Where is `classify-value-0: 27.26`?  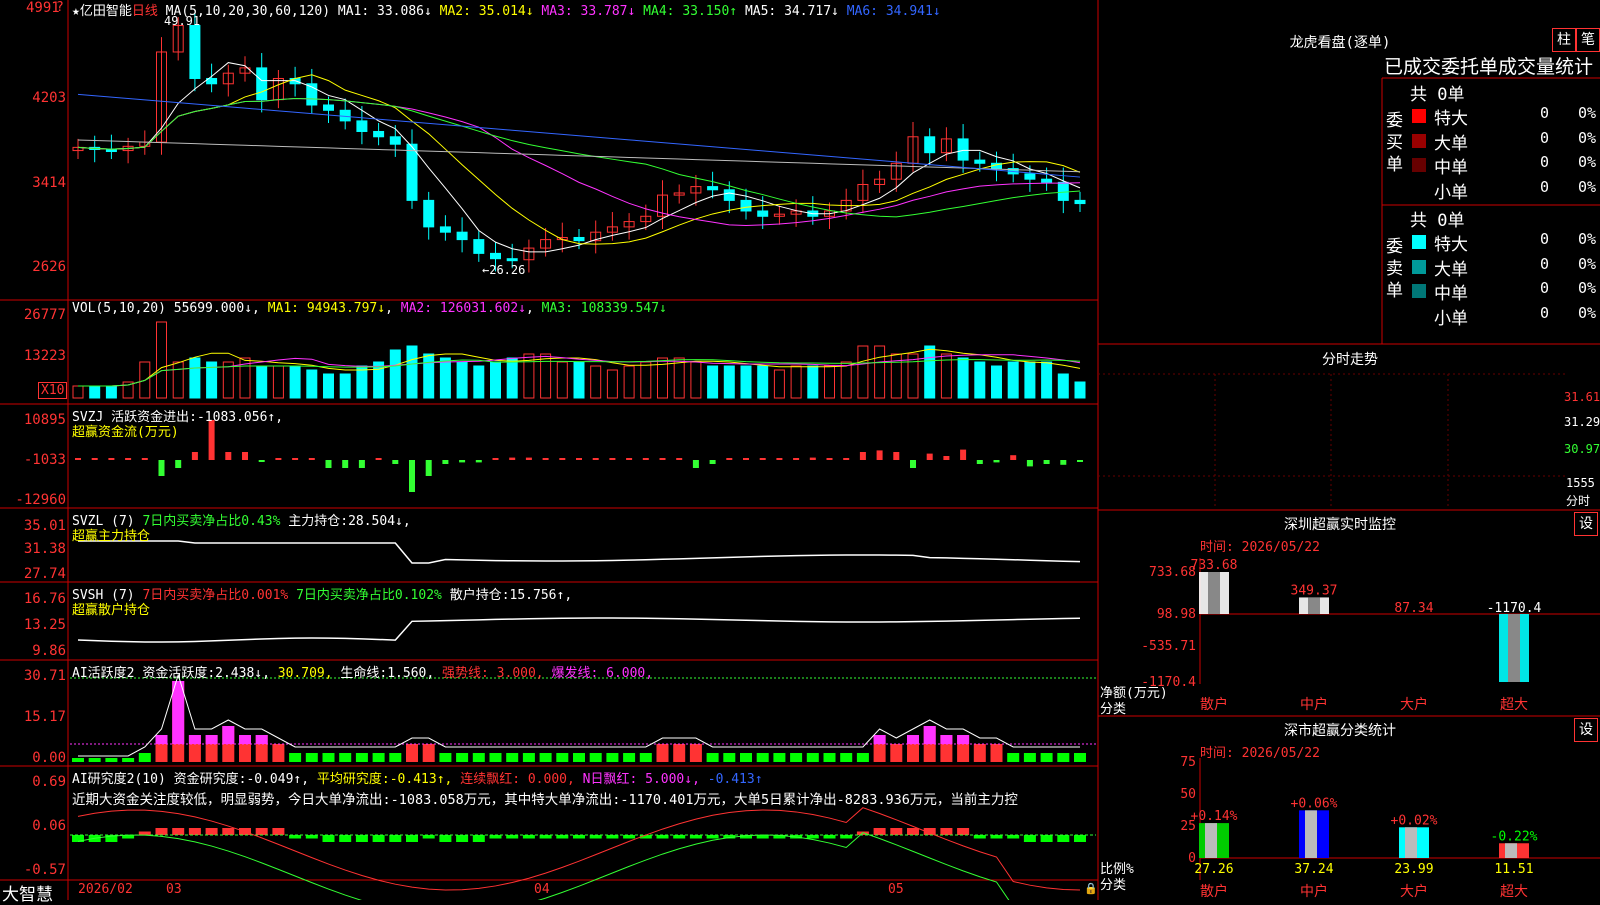
classify-value-0: 27.26 is located at coordinates (1213, 869).